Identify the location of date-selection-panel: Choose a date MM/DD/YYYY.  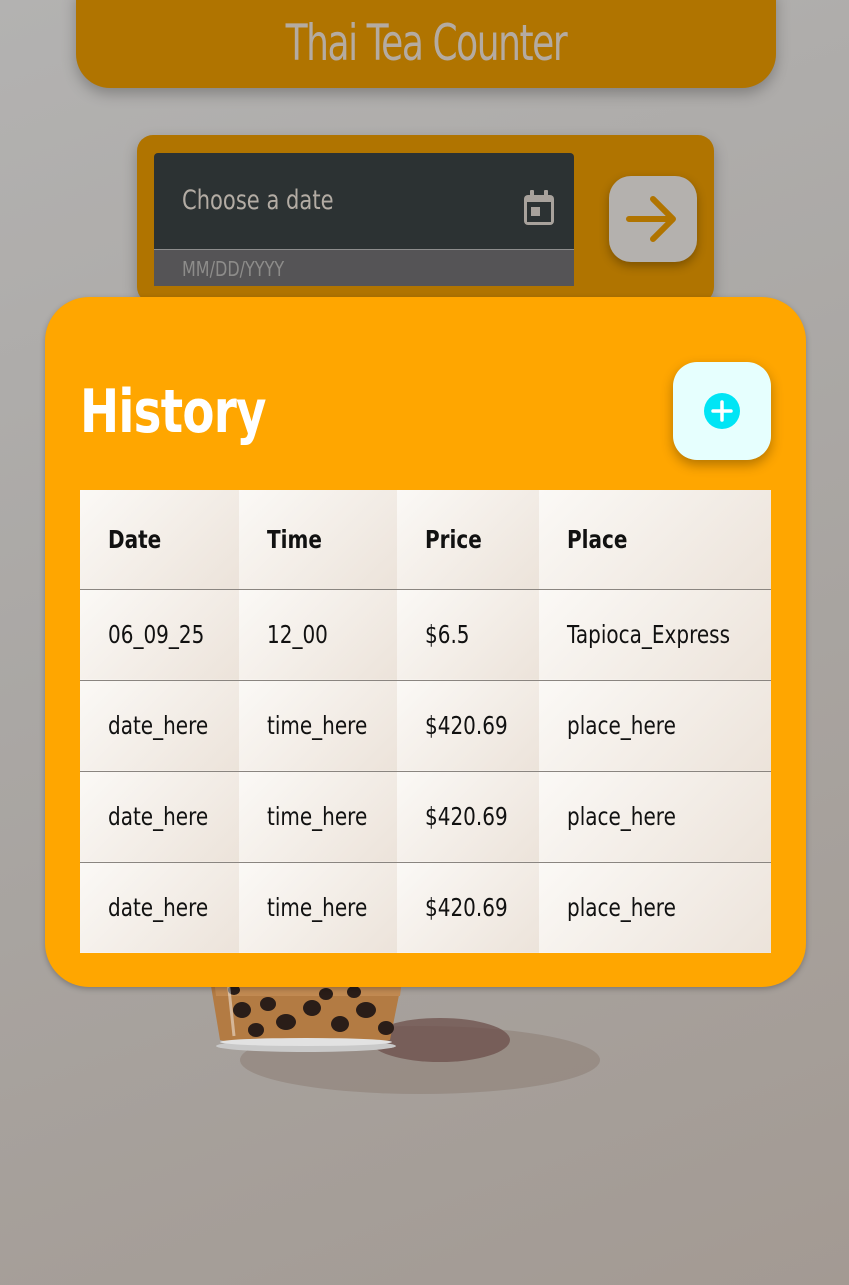
(425, 219).